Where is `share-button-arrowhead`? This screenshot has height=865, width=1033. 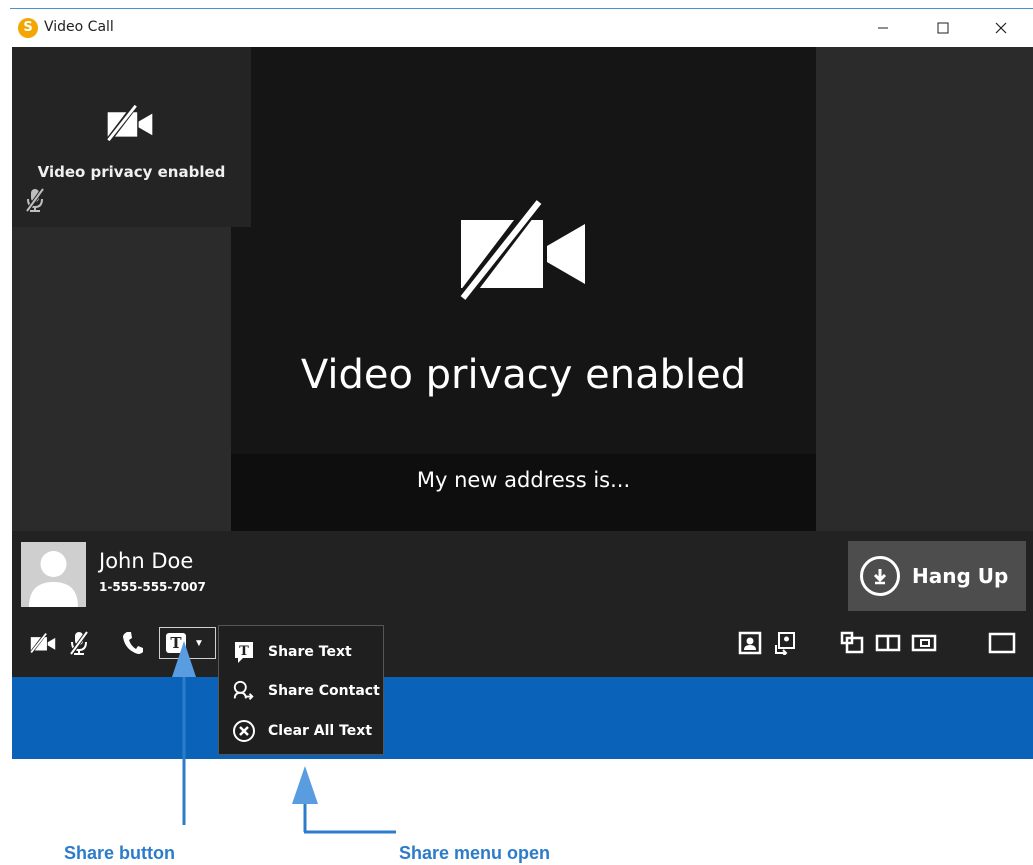
share-button-arrowhead is located at coordinates (184, 659).